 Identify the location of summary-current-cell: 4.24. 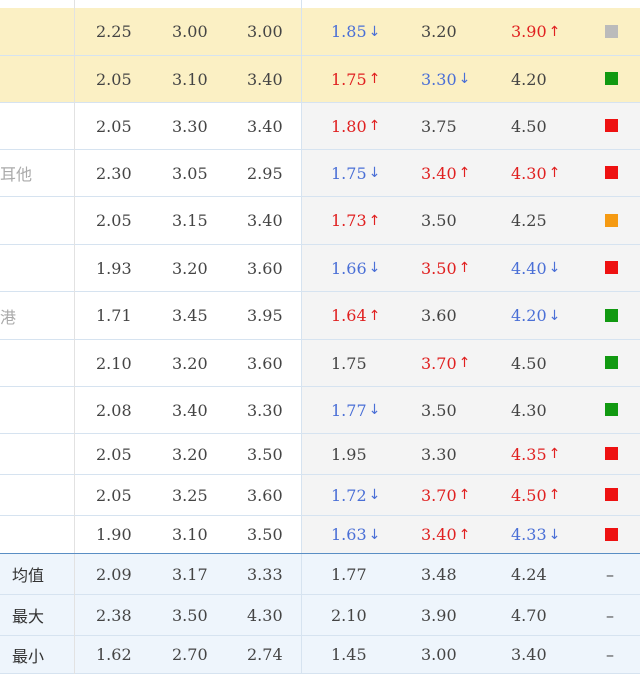
(529, 574).